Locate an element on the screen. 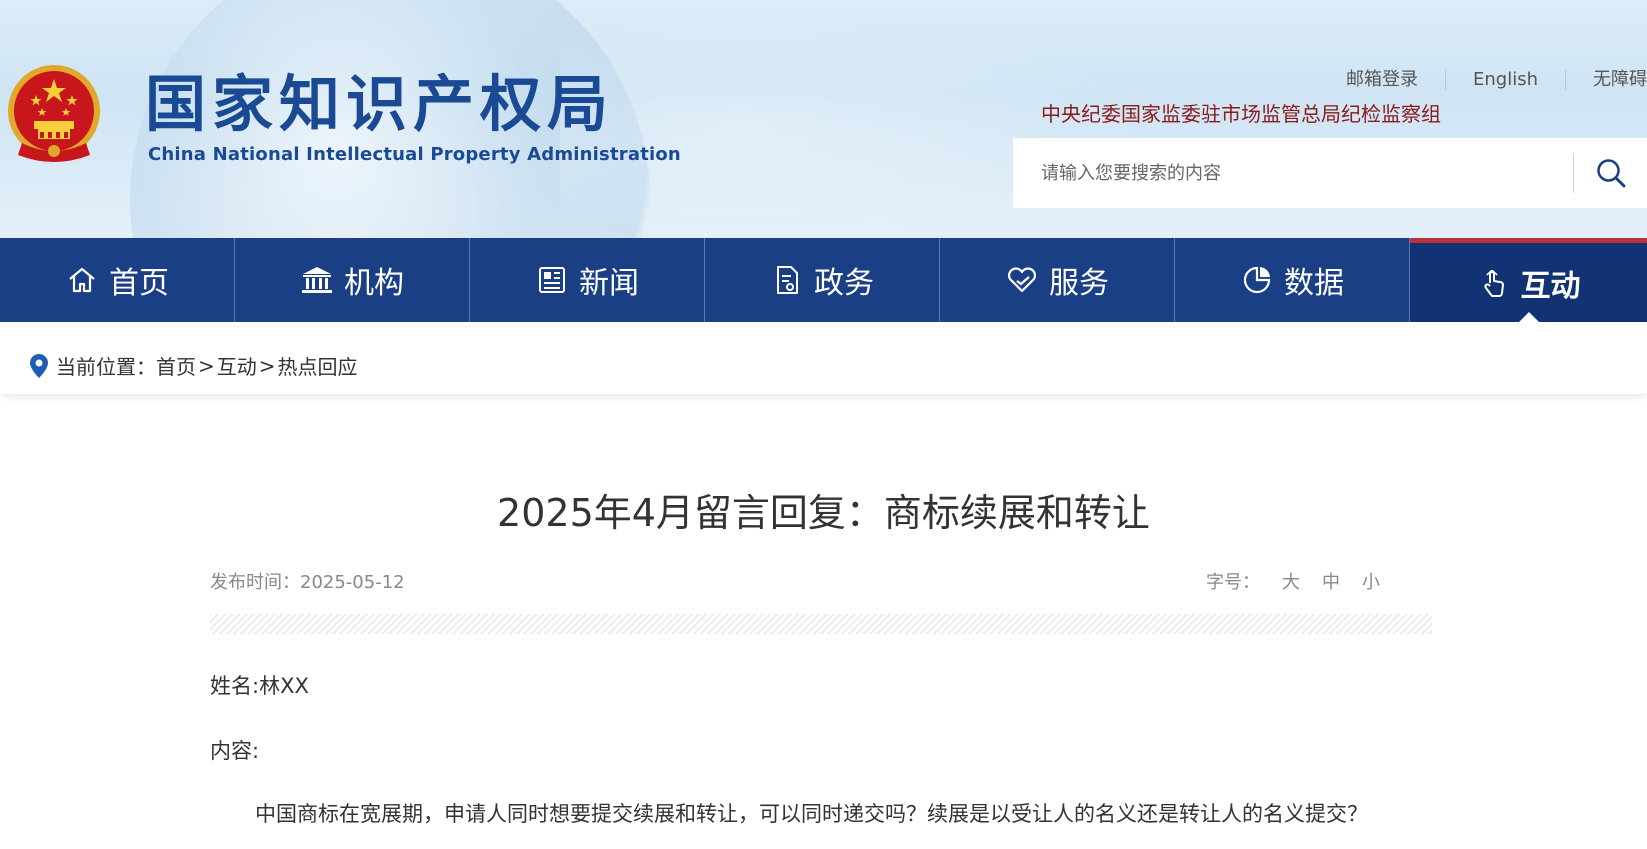  main-nav: 首页 机构 新闻 政务 服务 数据 互动 is located at coordinates (823, 280).